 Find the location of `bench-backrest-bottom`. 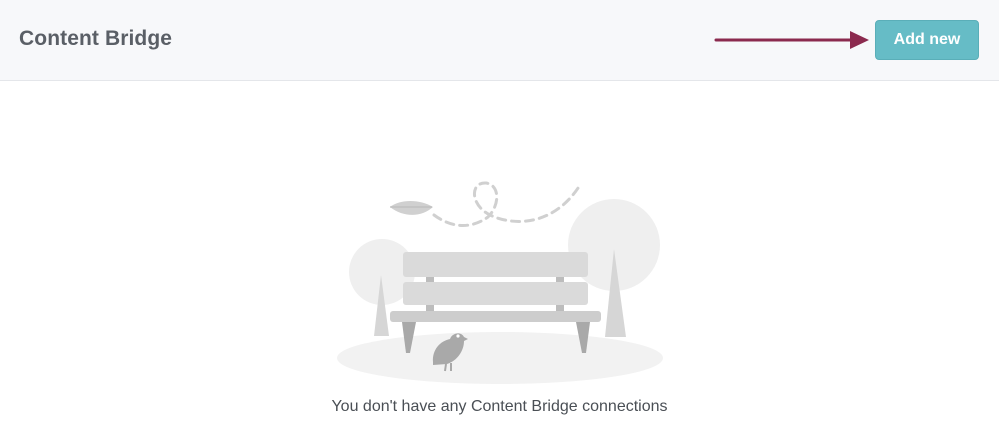

bench-backrest-bottom is located at coordinates (495, 293).